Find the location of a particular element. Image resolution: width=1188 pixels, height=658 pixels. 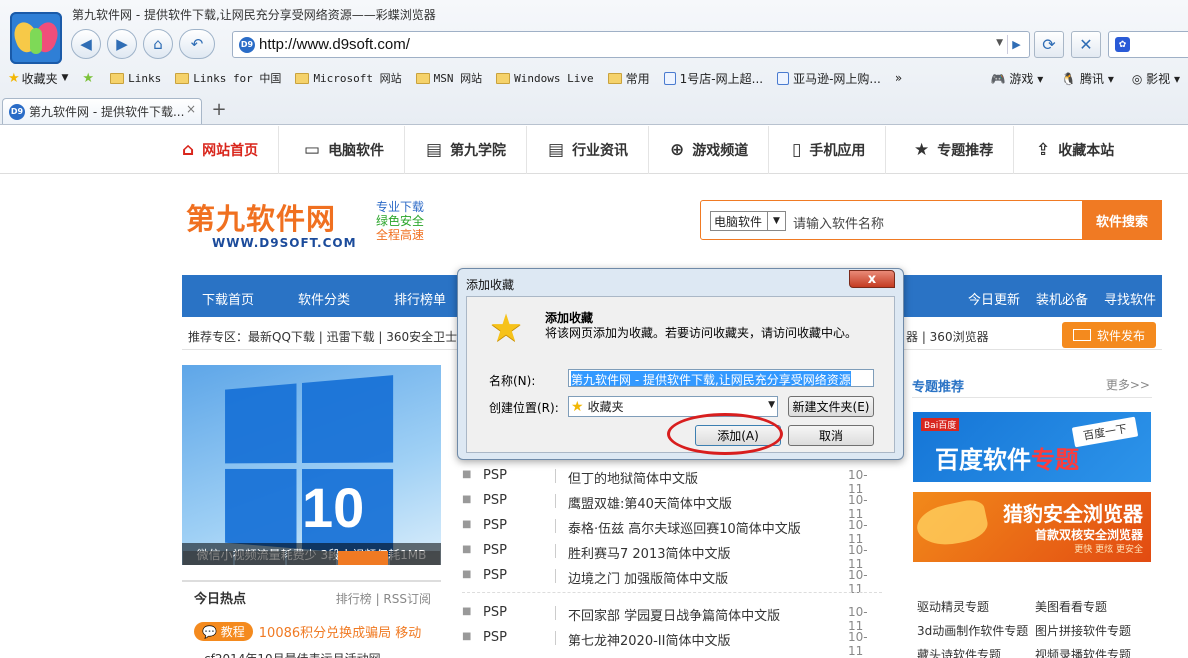

pager-dot-active is located at coordinates (363, 558).